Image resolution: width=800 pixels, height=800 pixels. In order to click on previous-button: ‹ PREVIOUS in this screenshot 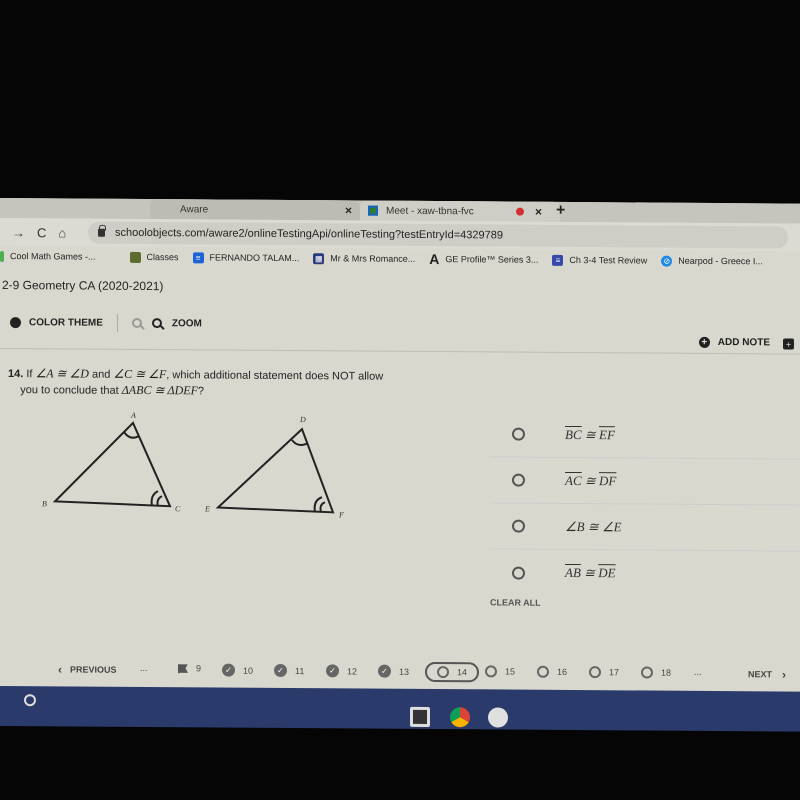, I will do `click(87, 669)`.